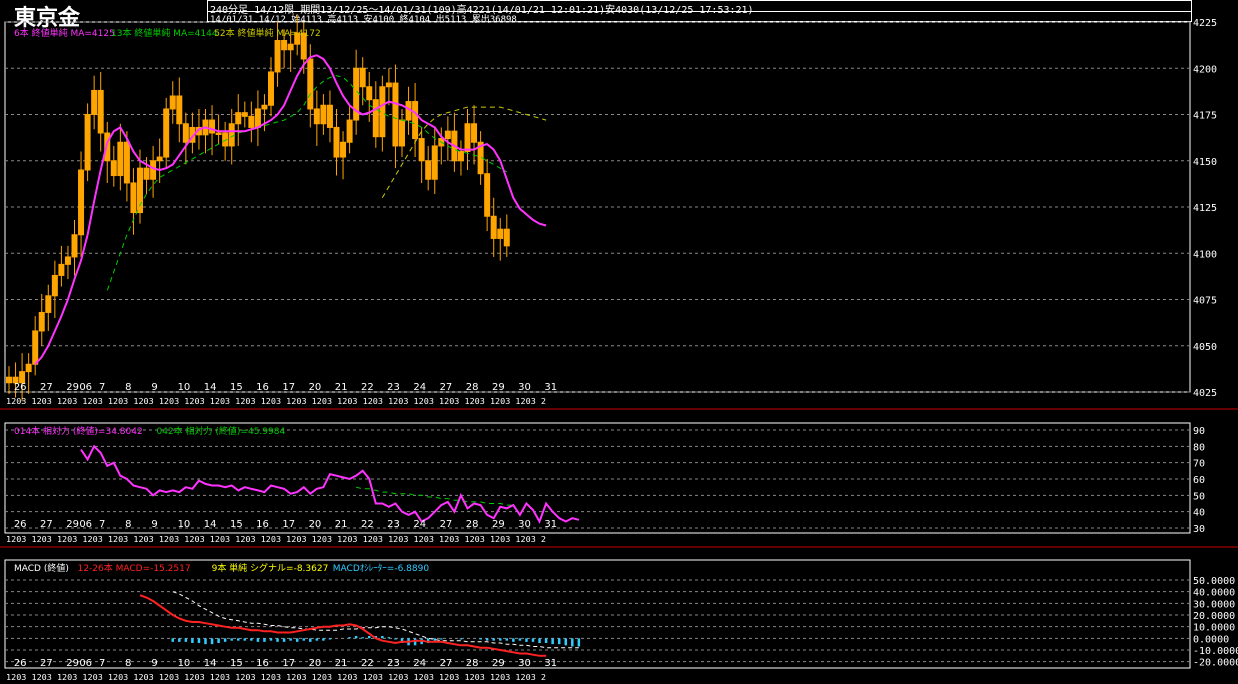  What do you see at coordinates (1205, 347) in the screenshot?
I see `y-tick-label: 4050` at bounding box center [1205, 347].